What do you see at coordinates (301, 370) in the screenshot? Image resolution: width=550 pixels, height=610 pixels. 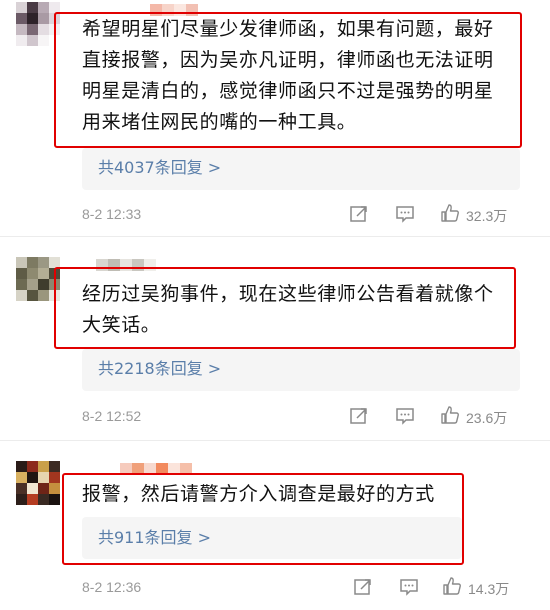 I see `reply-box: 共2218条回复 >` at bounding box center [301, 370].